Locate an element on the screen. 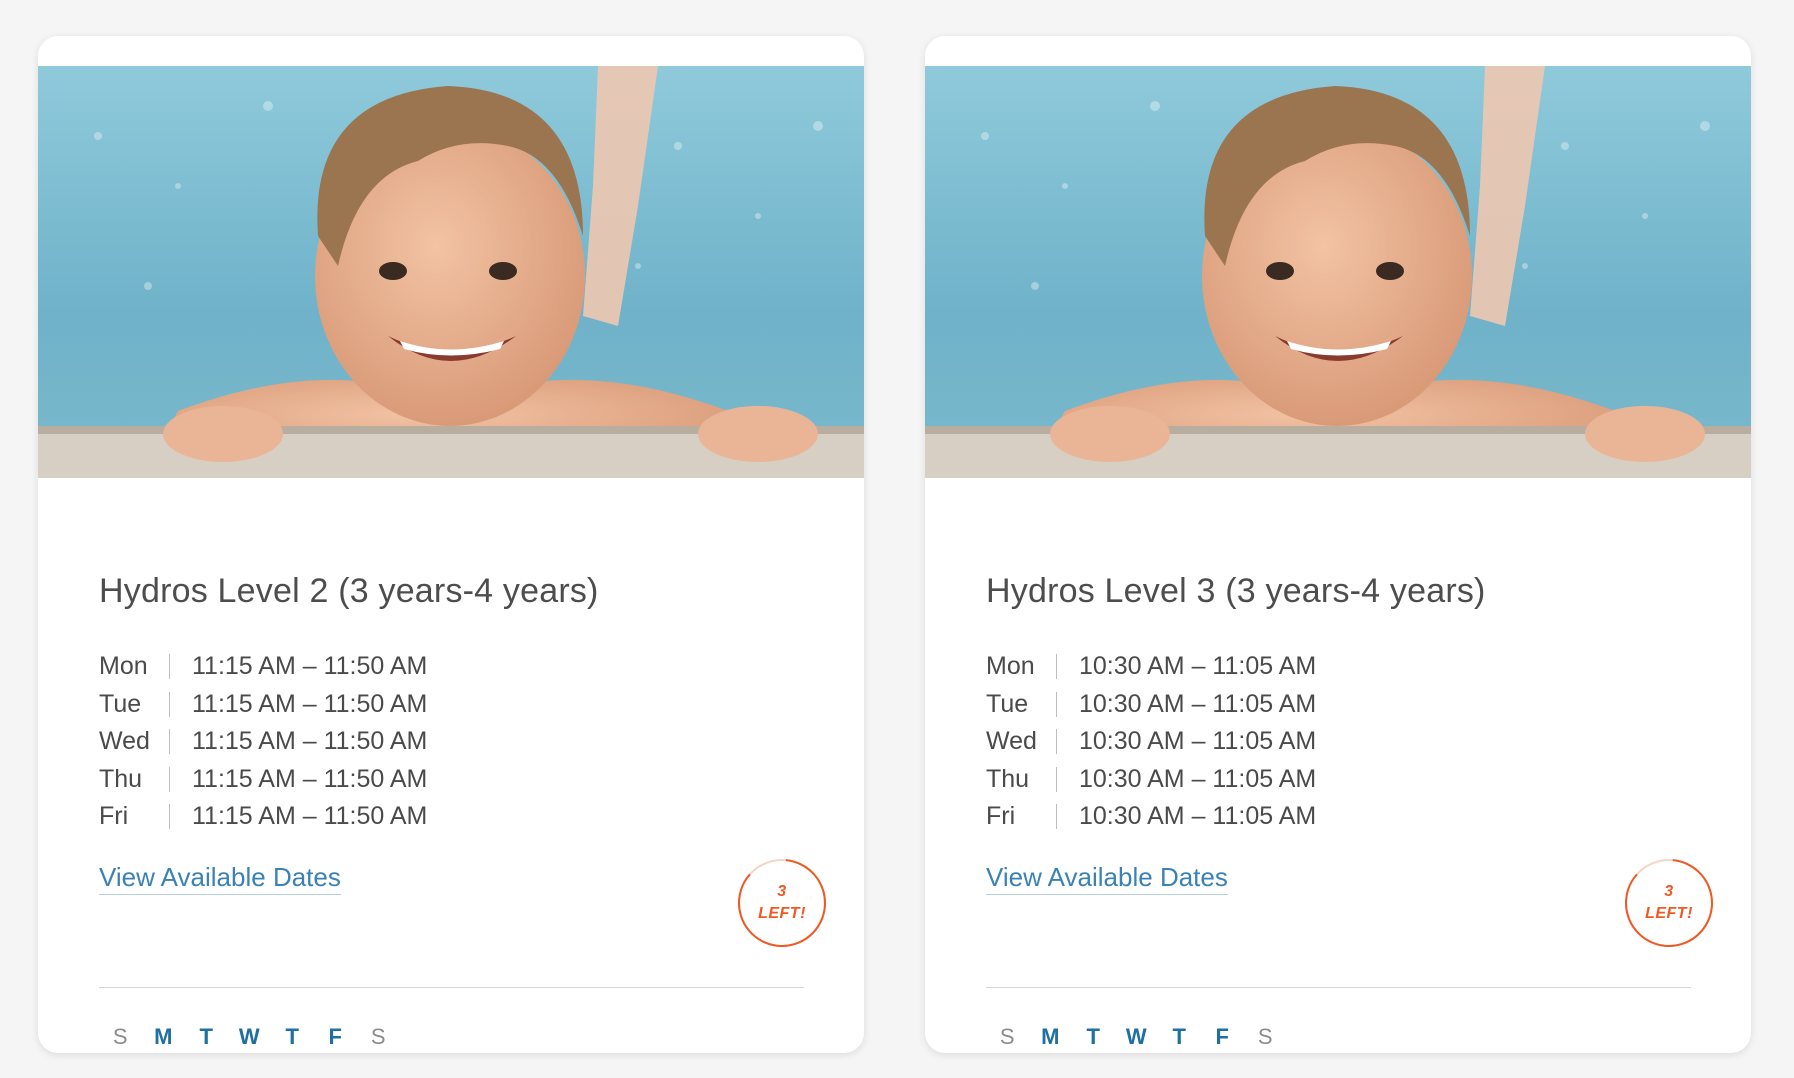 Image resolution: width=1794 pixels, height=1078 pixels. schedule-row: Tue 10:30 AM – 11:05 AM is located at coordinates (1151, 705).